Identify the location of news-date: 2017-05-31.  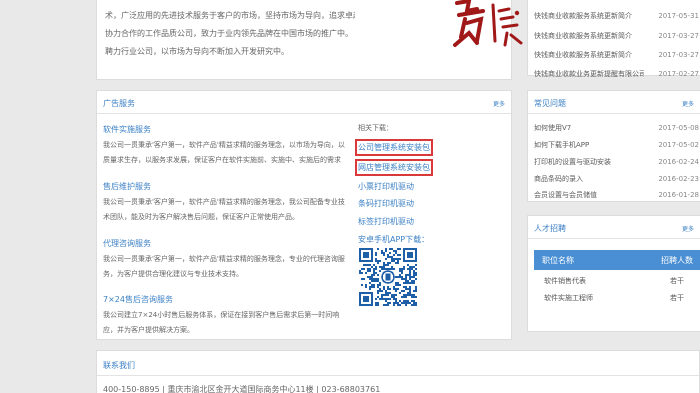
(678, 15).